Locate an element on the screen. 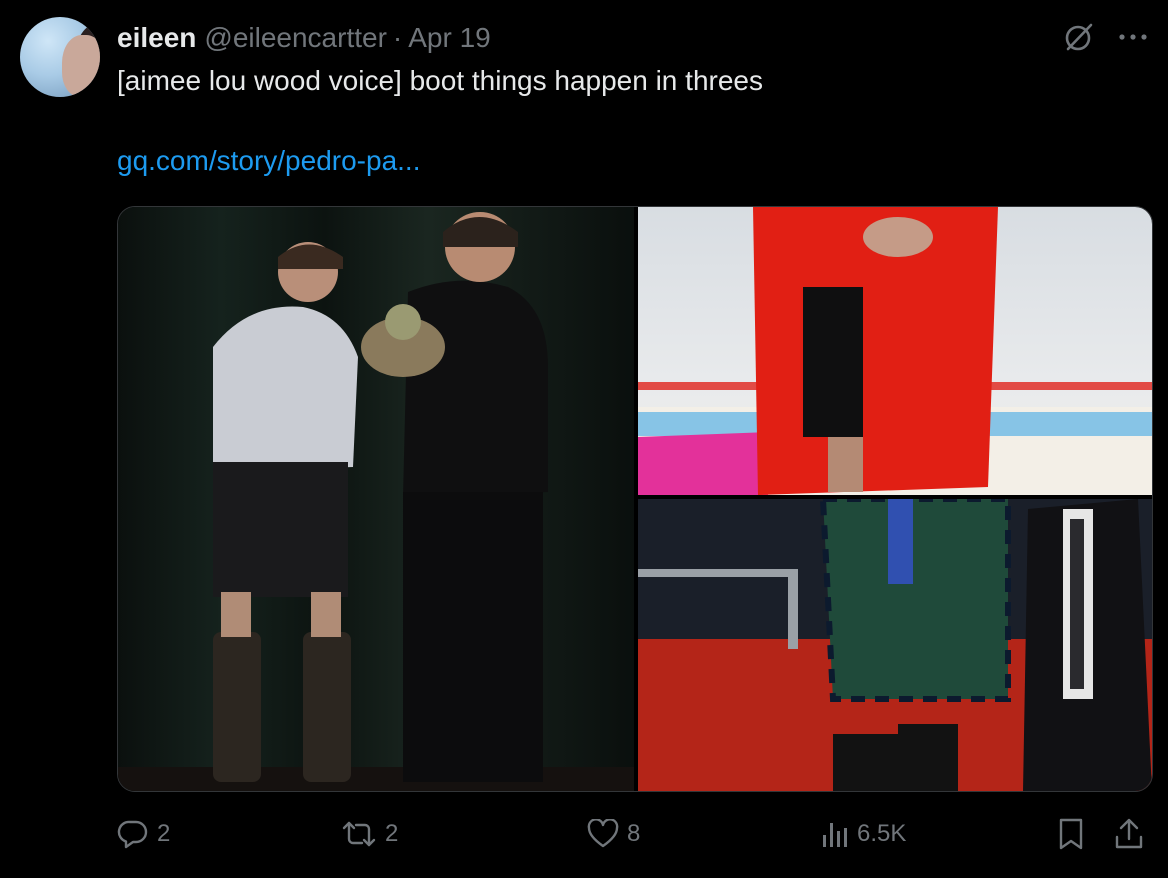 This screenshot has width=1168, height=878. tweet-date: Apr 19 is located at coordinates (449, 38).